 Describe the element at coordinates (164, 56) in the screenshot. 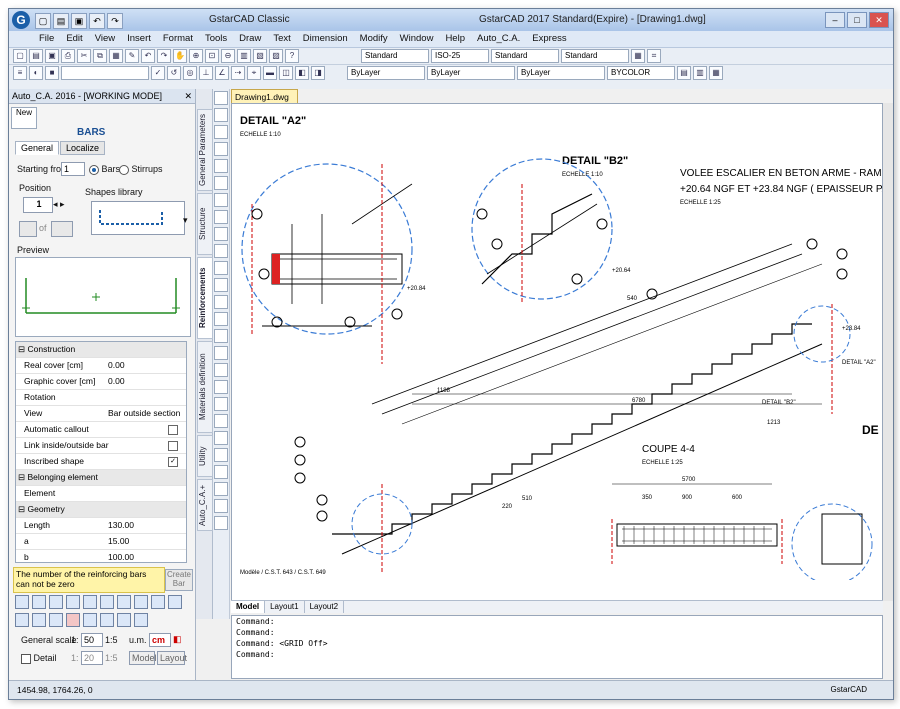

I see `redo-icon: ↷` at that location.